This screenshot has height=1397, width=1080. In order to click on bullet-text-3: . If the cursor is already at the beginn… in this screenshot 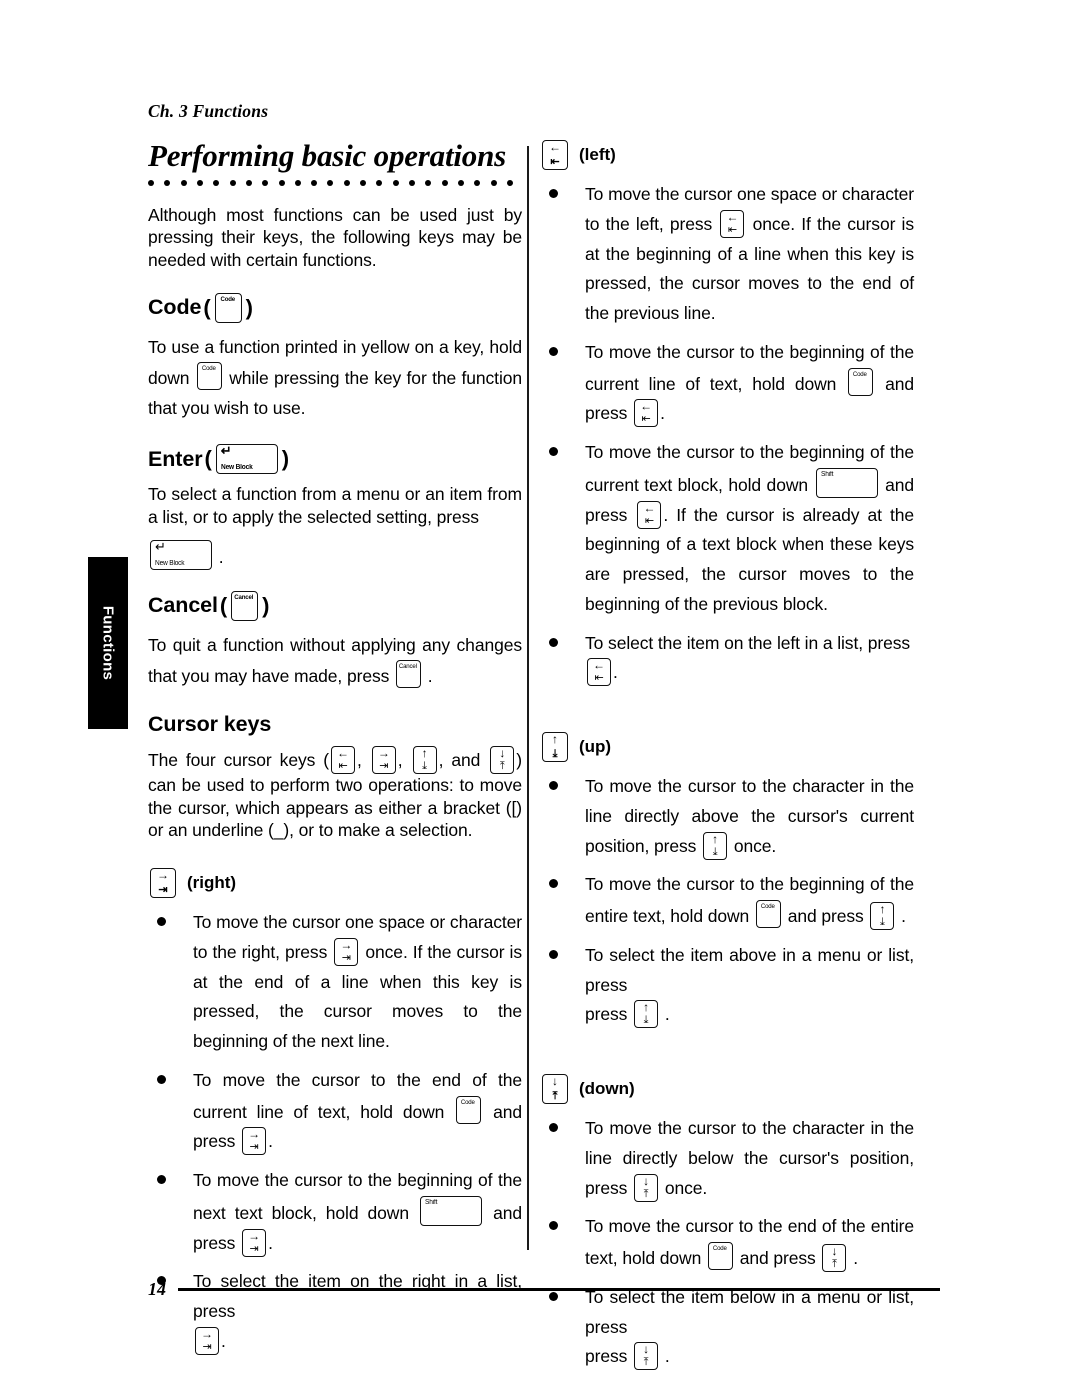, I will do `click(749, 559)`.